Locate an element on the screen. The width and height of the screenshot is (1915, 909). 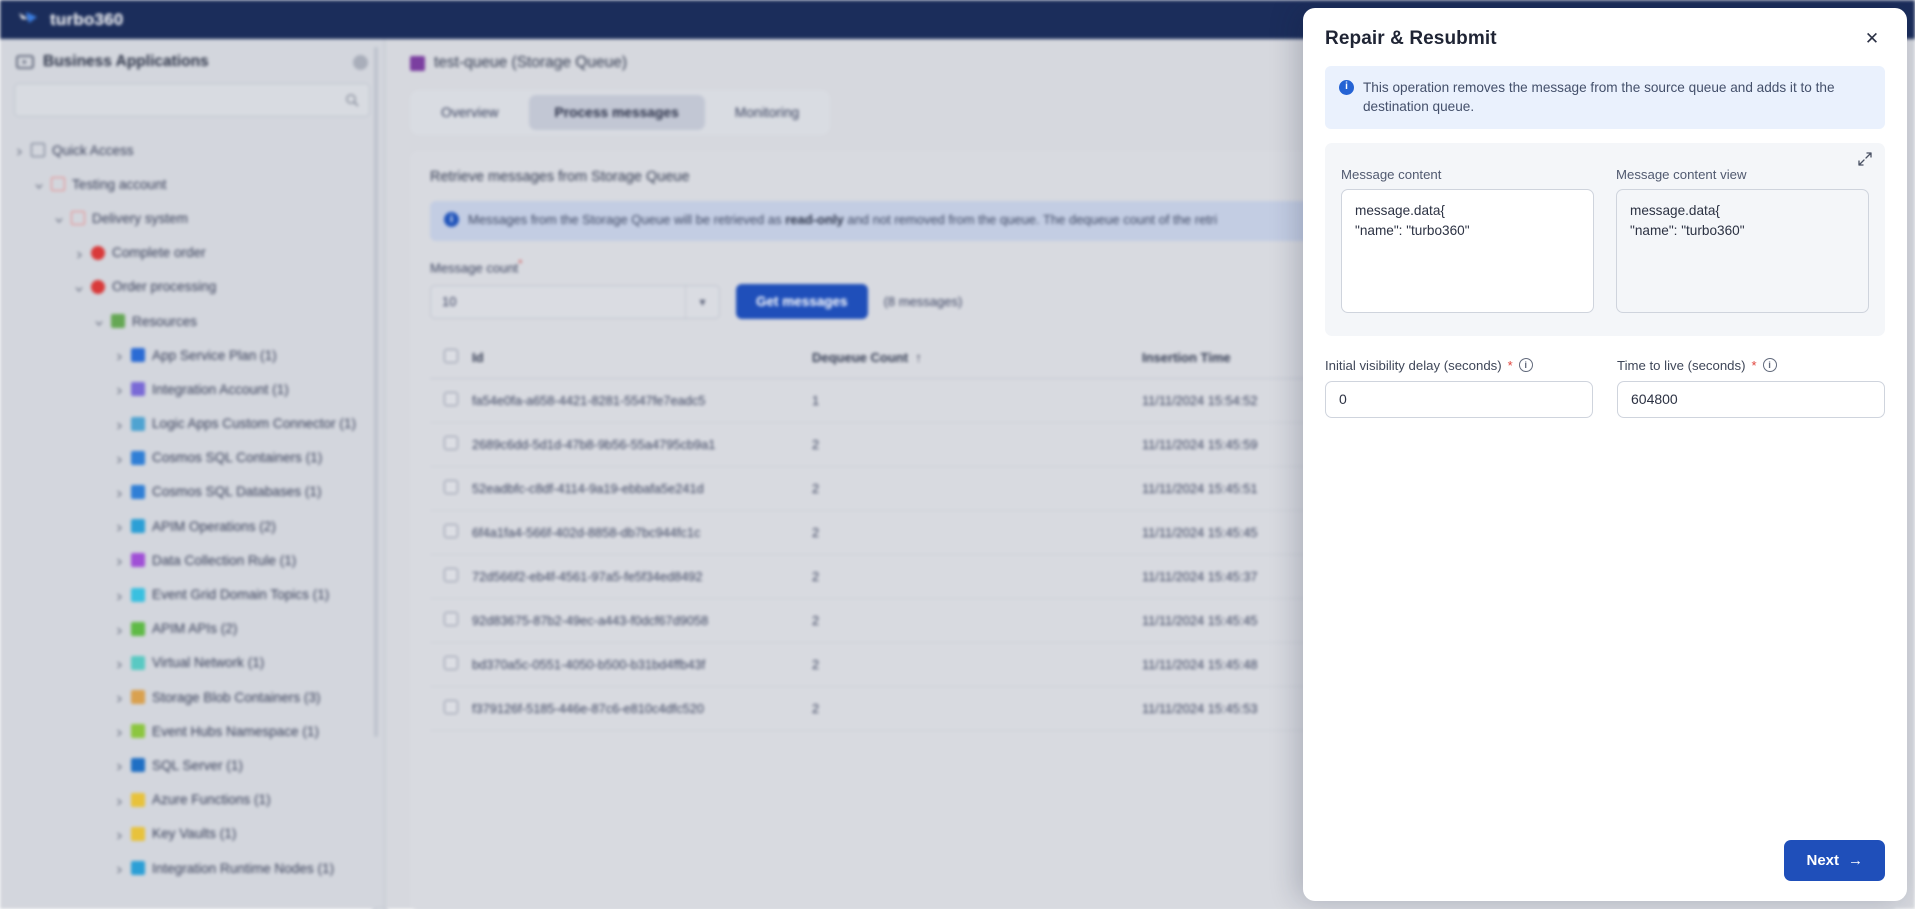
sidebar-item-delivery-system: Delivery system is located at coordinates (192, 218).